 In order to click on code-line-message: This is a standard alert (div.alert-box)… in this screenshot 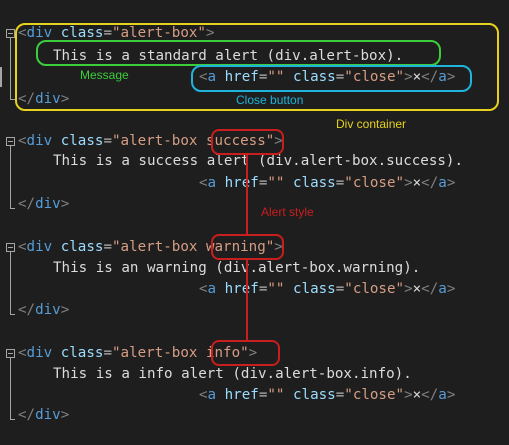, I will do `click(228, 56)`.